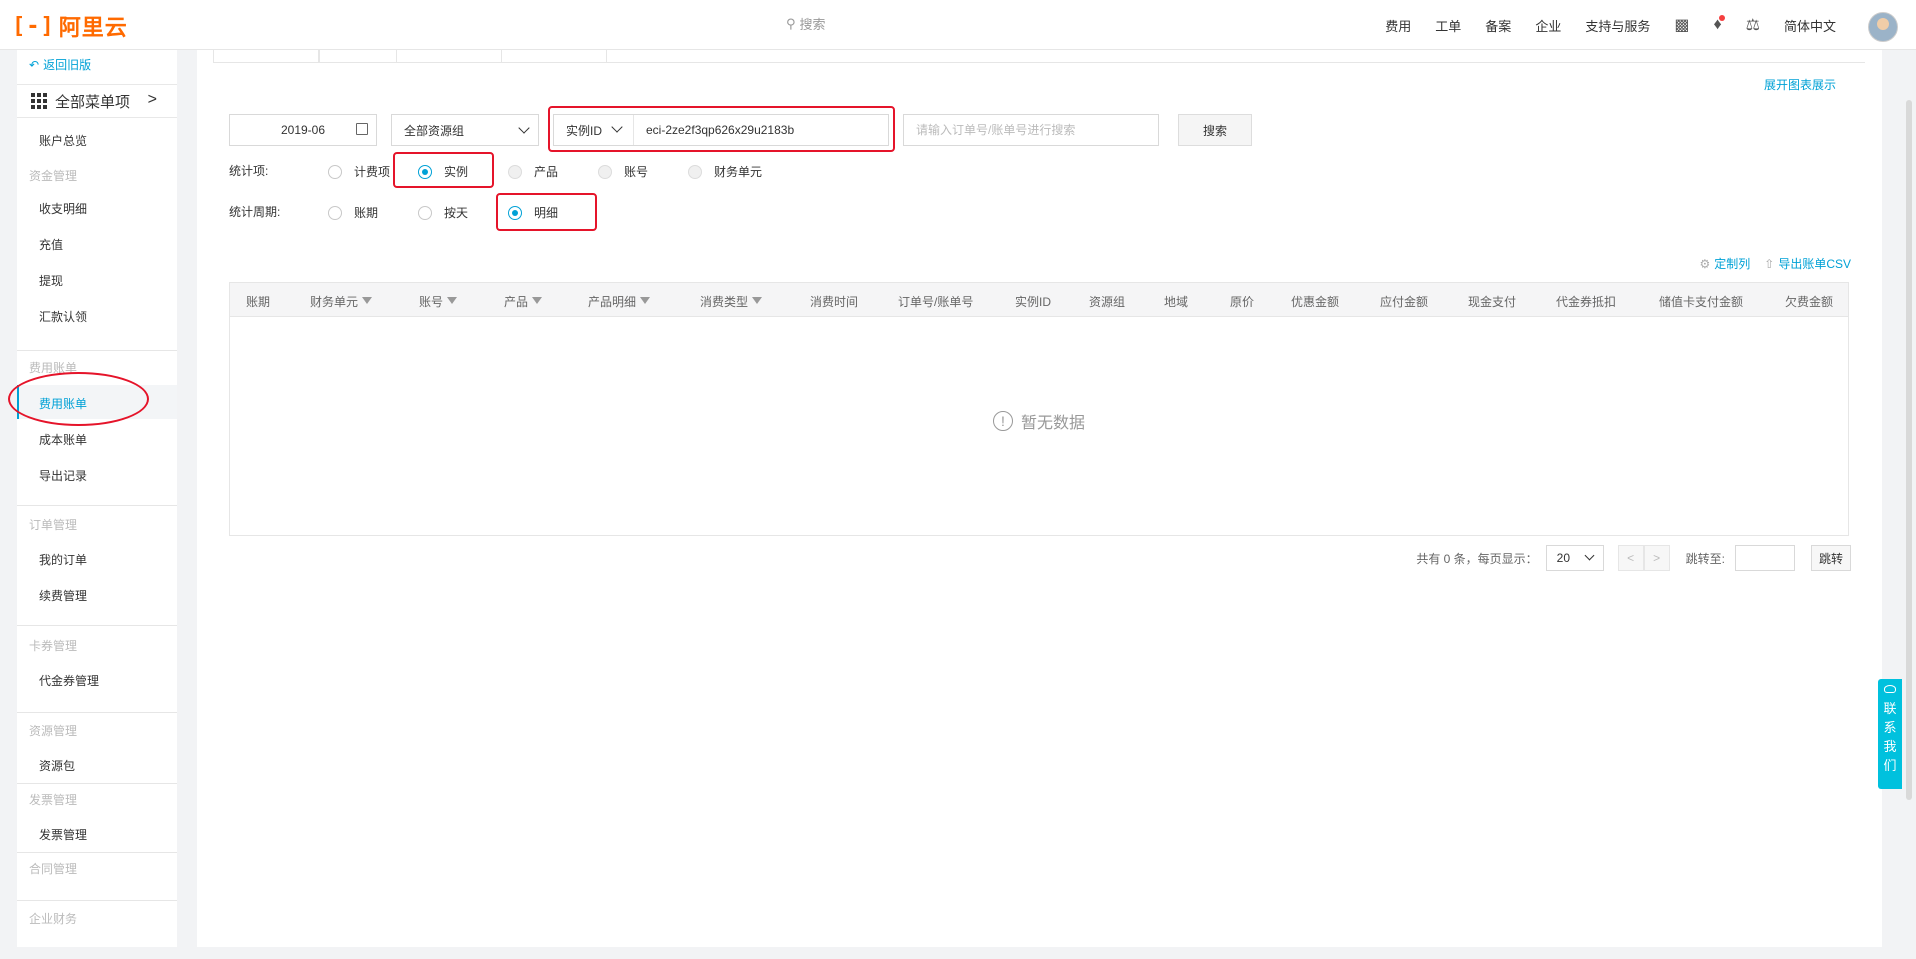 The width and height of the screenshot is (1916, 959). I want to click on resource-group-value: 全部资源组, so click(434, 130).